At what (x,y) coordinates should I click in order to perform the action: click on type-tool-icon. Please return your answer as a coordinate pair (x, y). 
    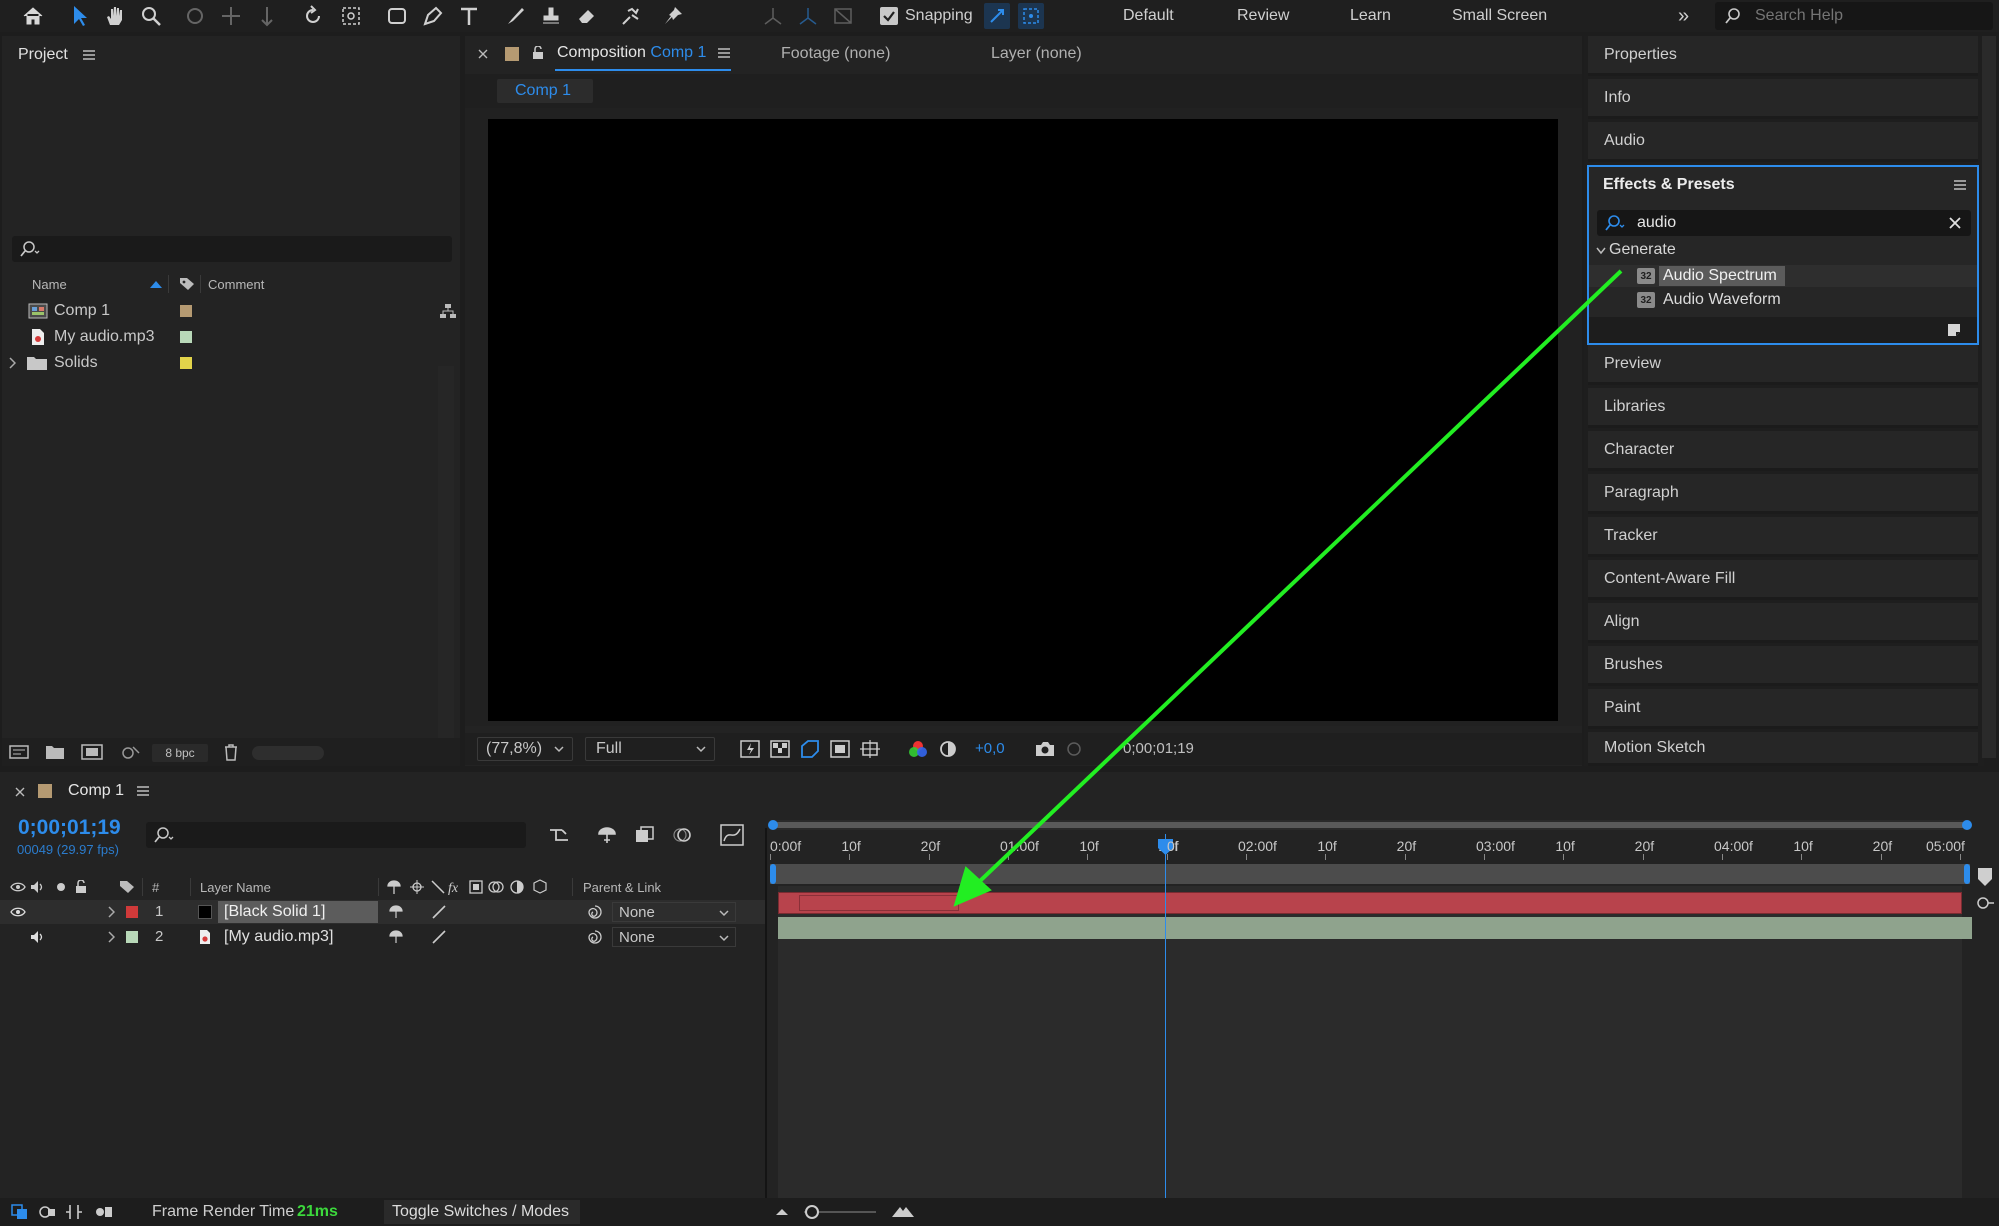
    Looking at the image, I should click on (469, 16).